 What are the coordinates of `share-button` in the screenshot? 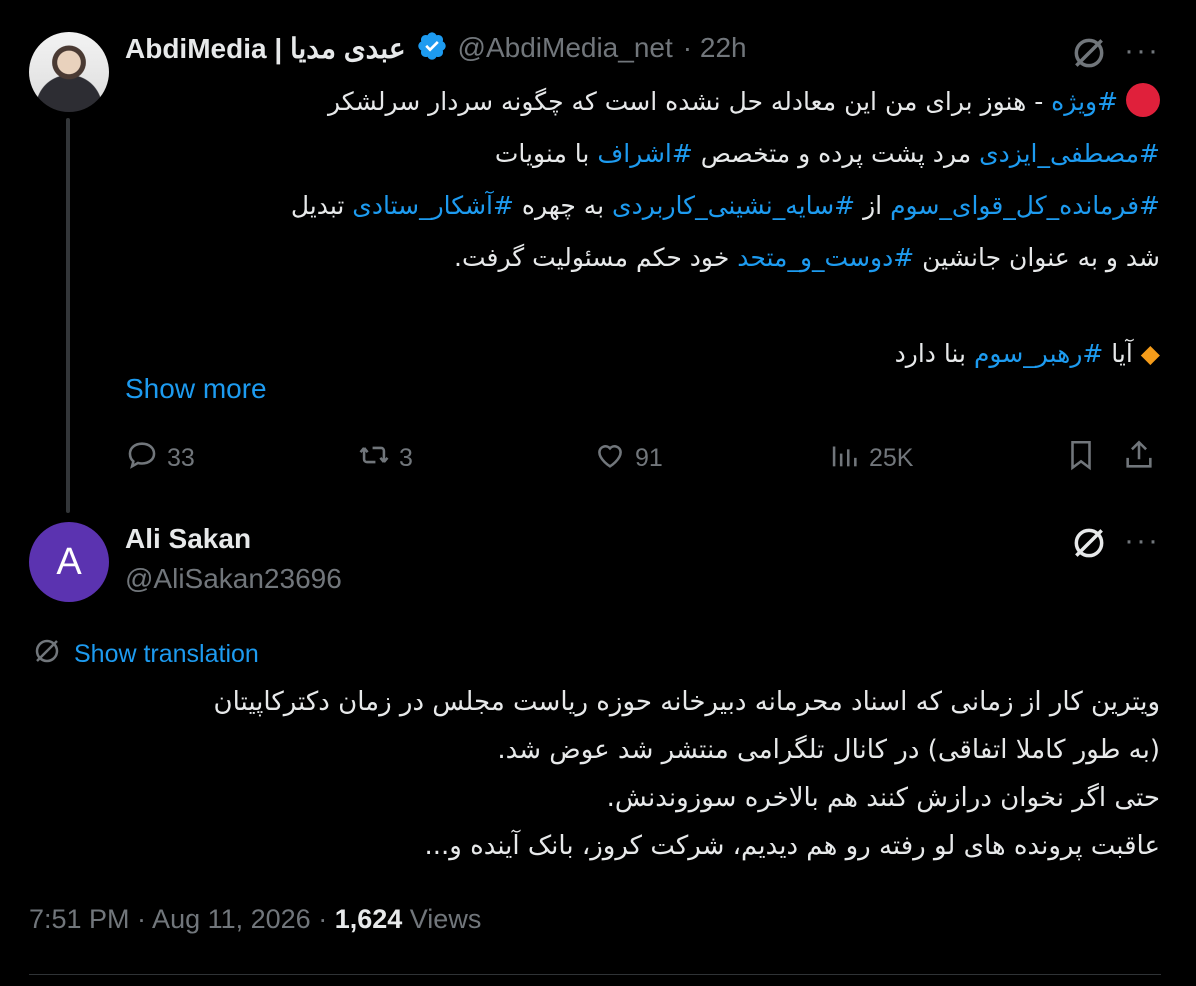 It's located at (1139, 458).